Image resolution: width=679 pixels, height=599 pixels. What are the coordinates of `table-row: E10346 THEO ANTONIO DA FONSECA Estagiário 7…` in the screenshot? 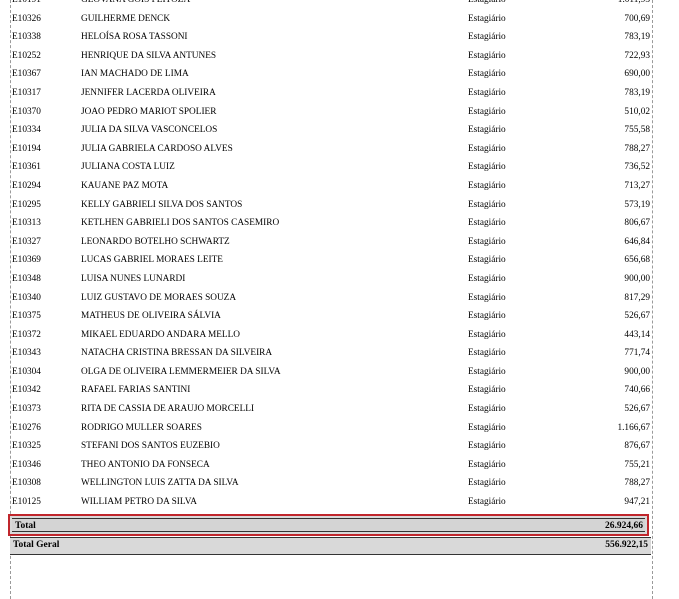 It's located at (331, 465).